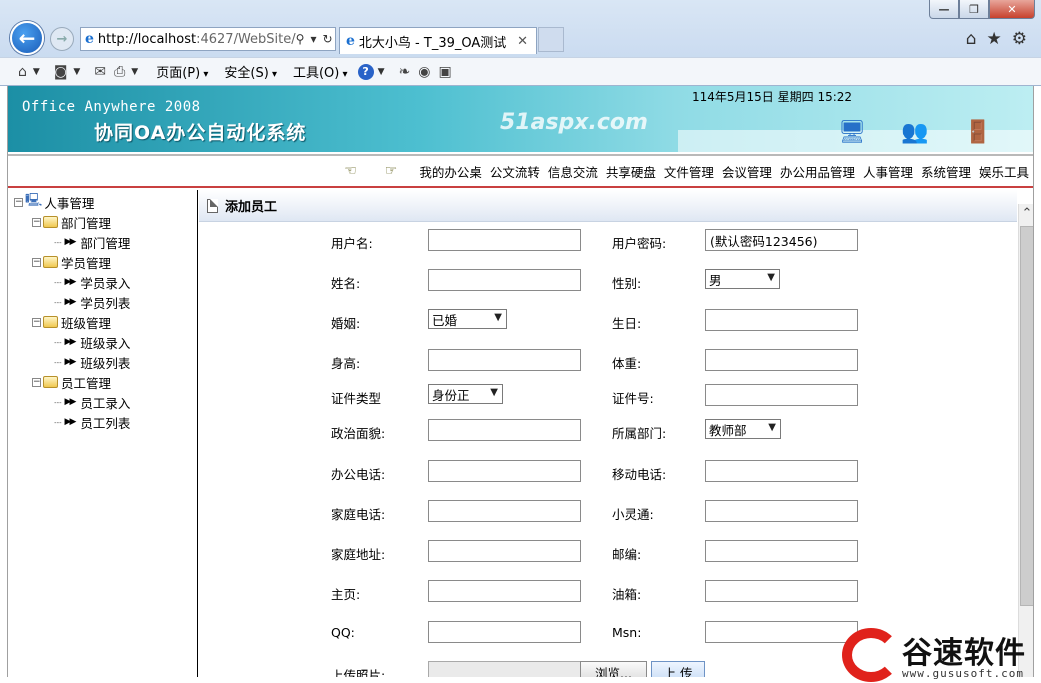  What do you see at coordinates (1026, 214) in the screenshot?
I see `scroll-up-icon: ⌃` at bounding box center [1026, 214].